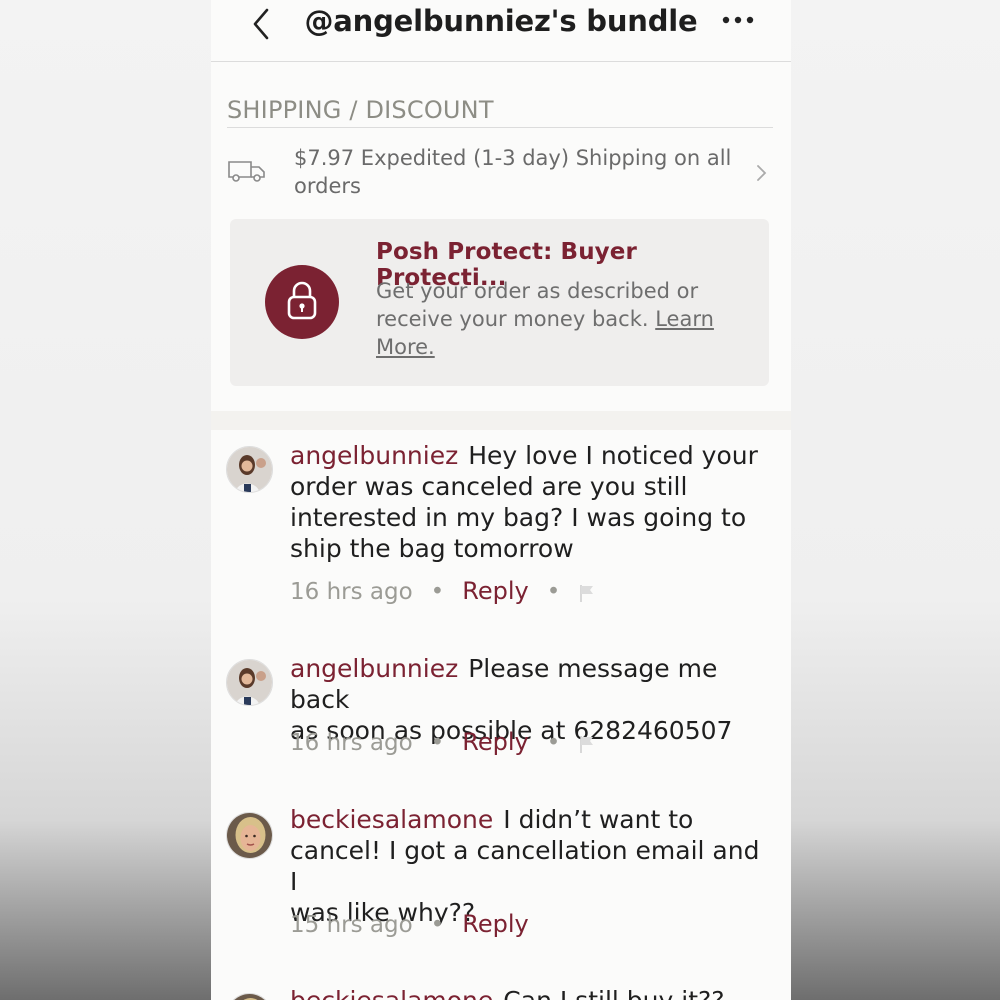 The image size is (1000, 1000). I want to click on comment-line: beckiesalamone I didn’t want to, so click(530, 819).